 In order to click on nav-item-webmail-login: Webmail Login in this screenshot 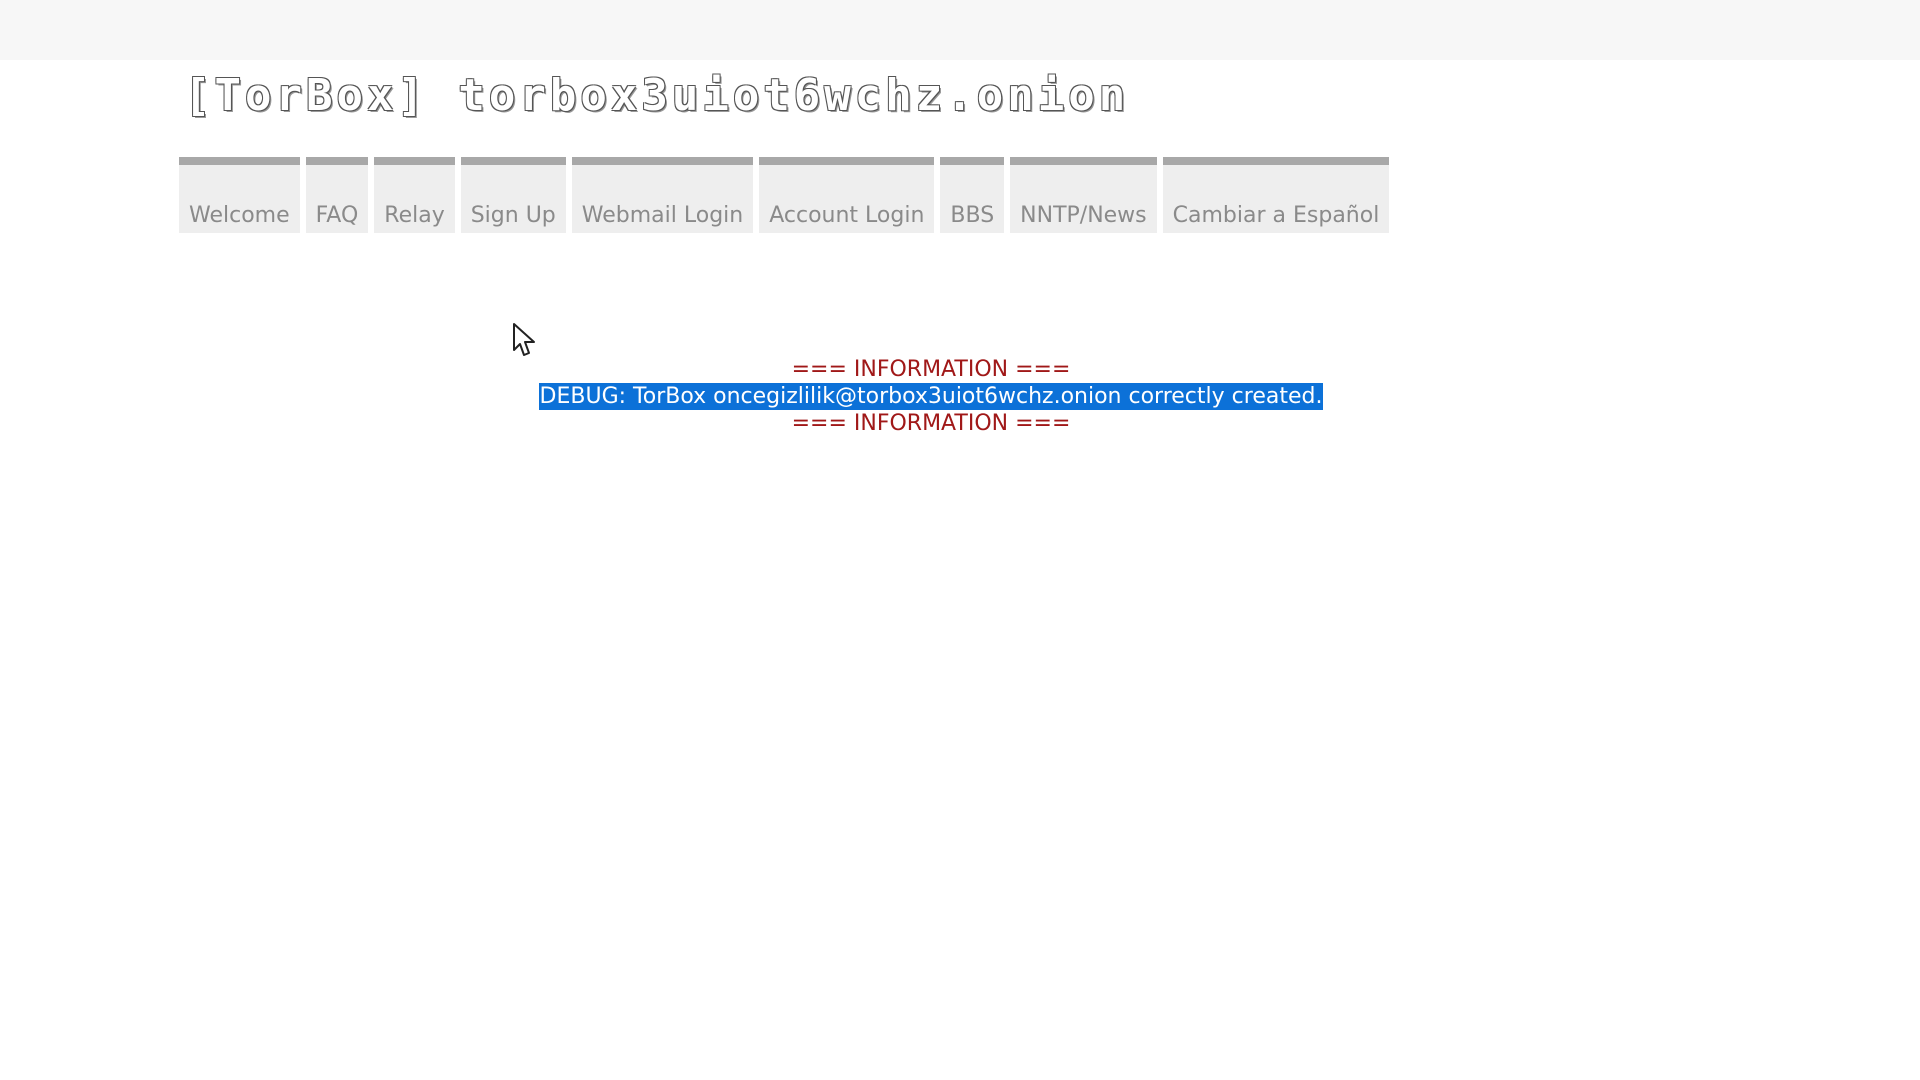, I will do `click(662, 195)`.